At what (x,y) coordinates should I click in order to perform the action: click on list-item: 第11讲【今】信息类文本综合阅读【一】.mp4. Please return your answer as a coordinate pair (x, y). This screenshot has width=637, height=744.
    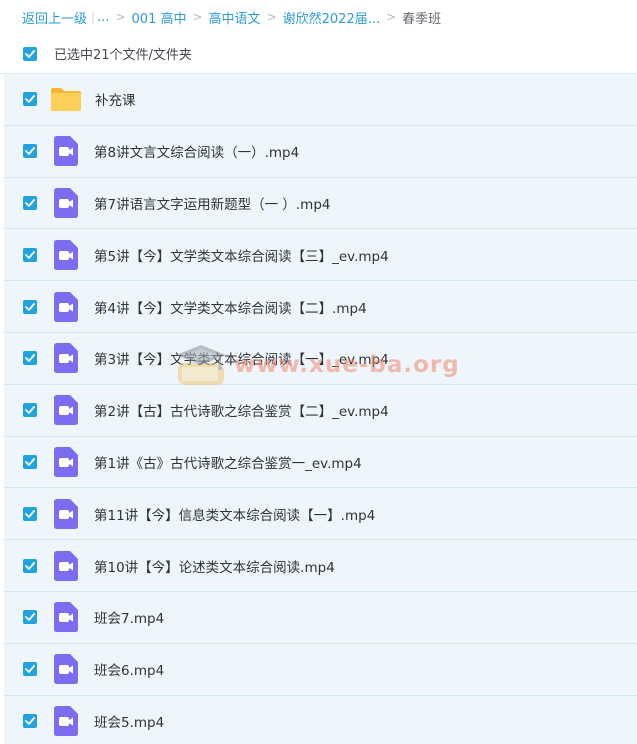
    Looking at the image, I should click on (320, 514).